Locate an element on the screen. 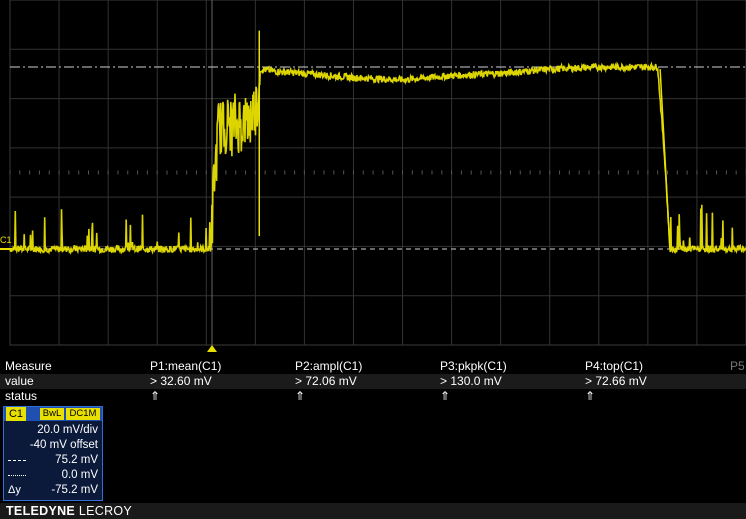  param-p3-label: P3:pkpk(C1) is located at coordinates (473, 366).